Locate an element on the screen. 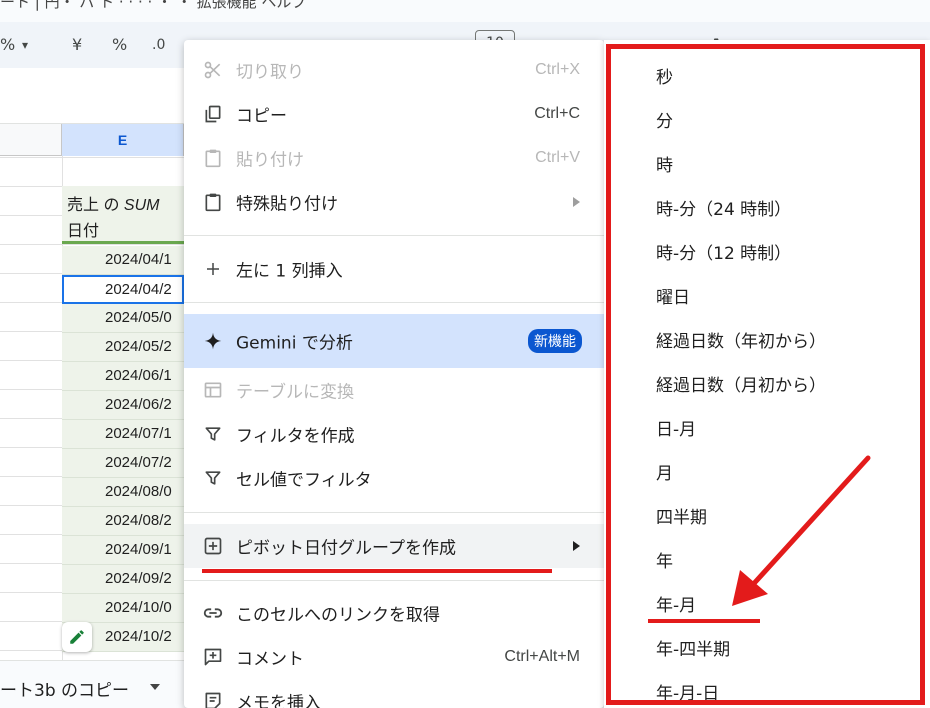 This screenshot has height=708, width=930. menu-item-insert-column-left: 左に 1 列挿入 is located at coordinates (394, 269).